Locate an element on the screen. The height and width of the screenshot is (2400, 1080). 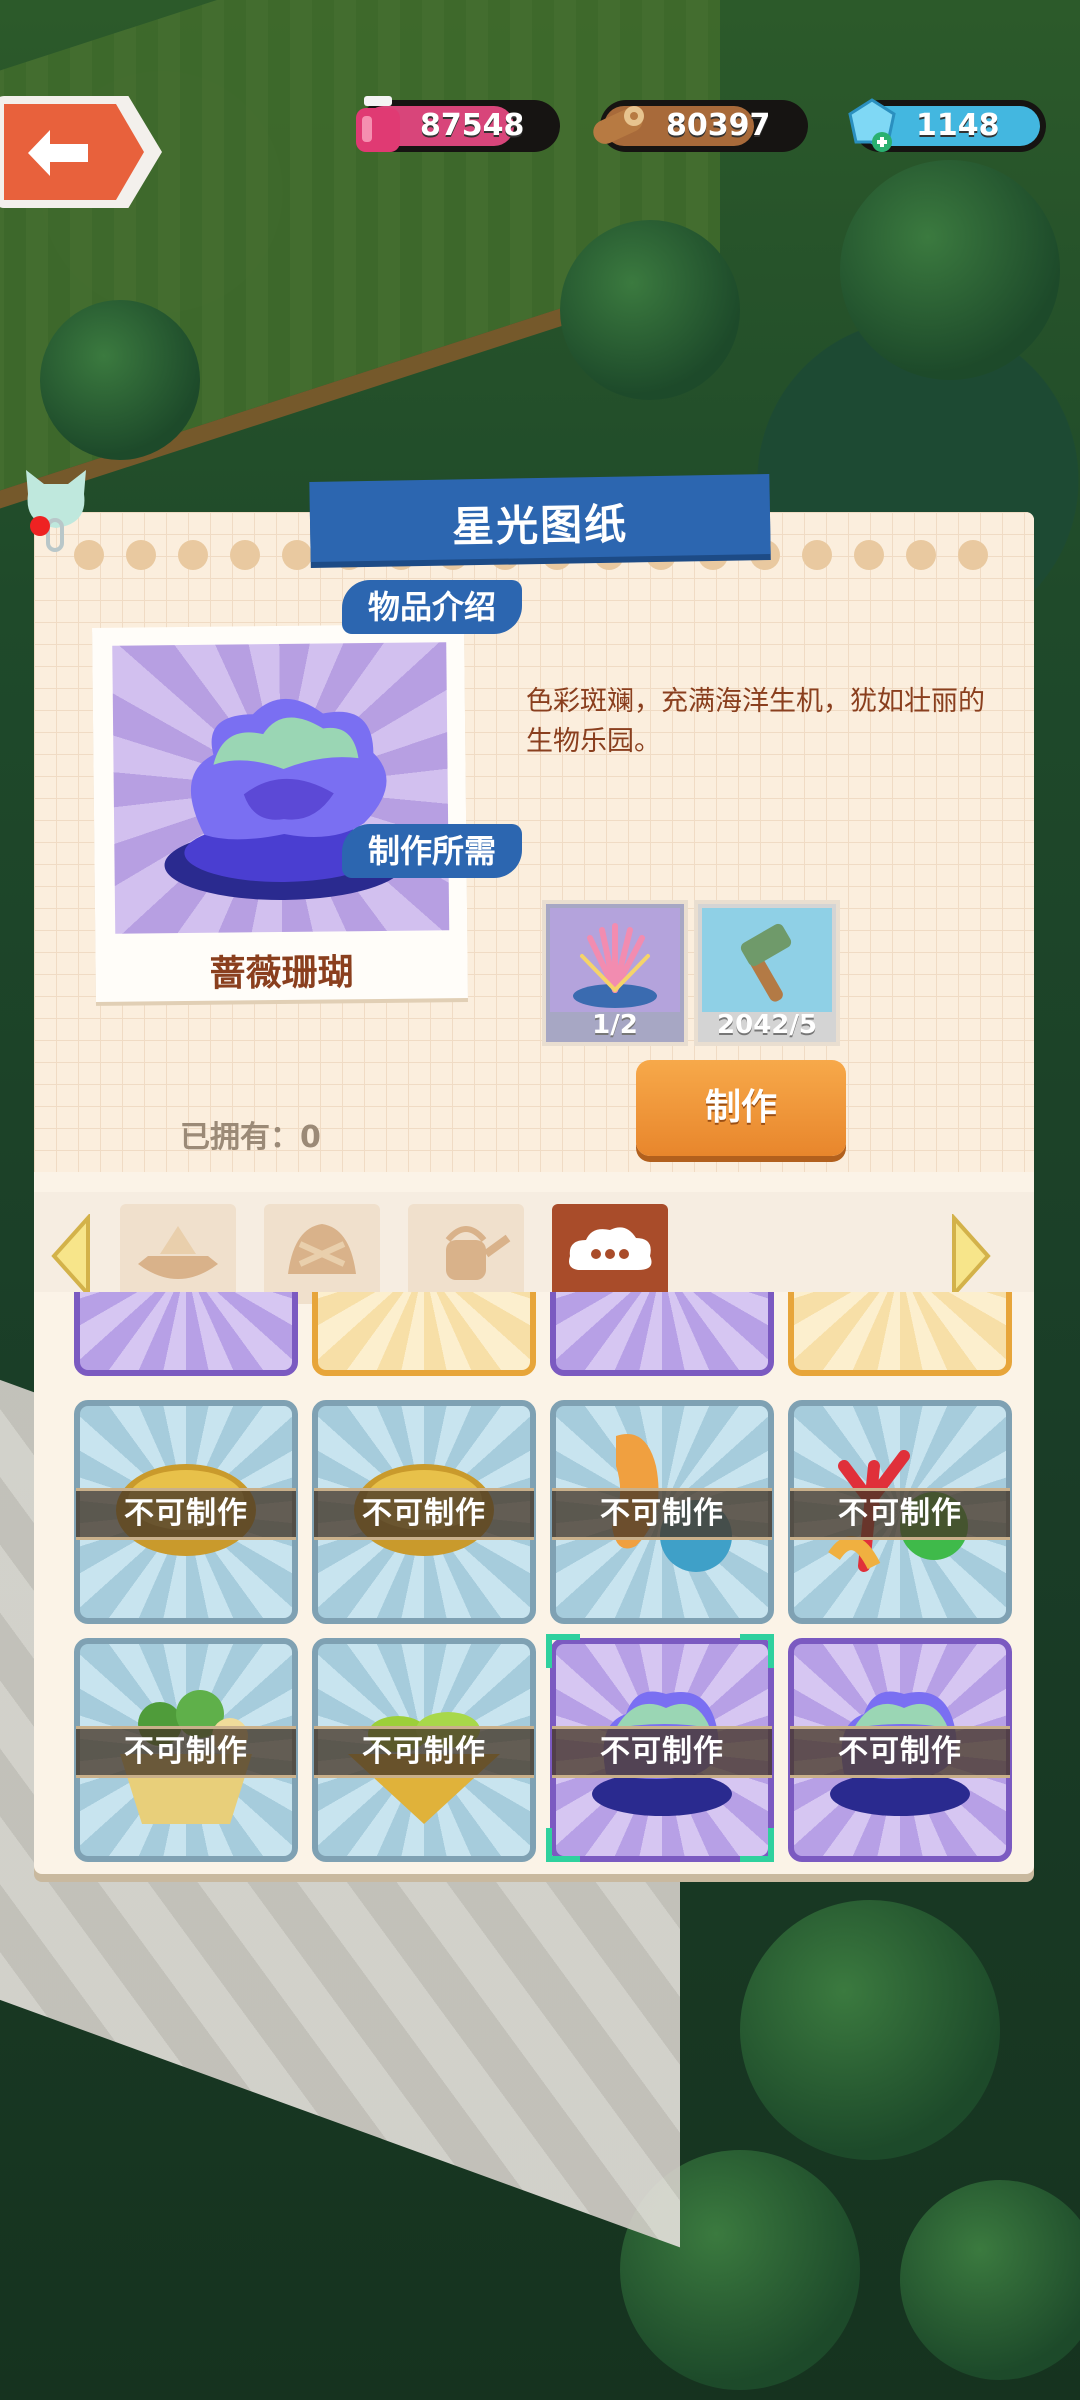
ink-resource: 87548 is located at coordinates (458, 124).